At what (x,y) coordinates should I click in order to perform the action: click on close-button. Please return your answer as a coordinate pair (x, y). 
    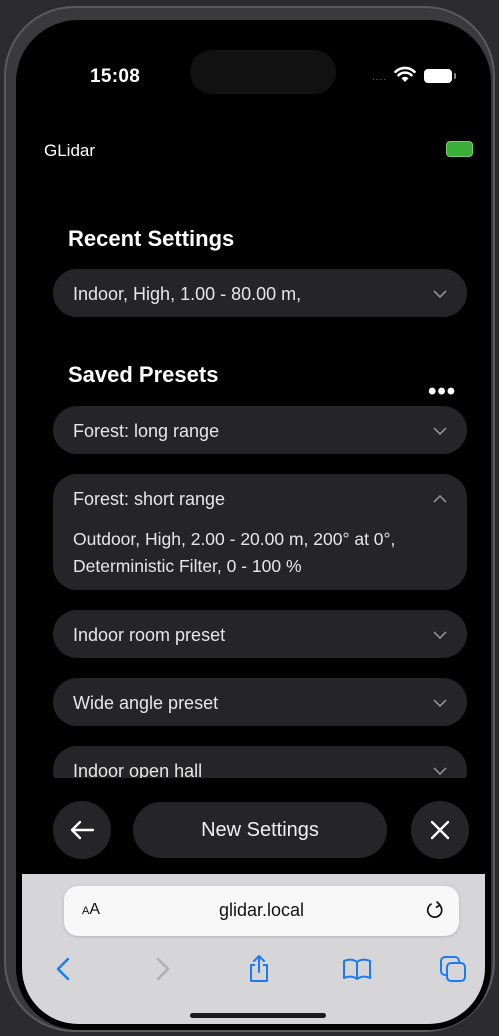
    Looking at the image, I should click on (440, 830).